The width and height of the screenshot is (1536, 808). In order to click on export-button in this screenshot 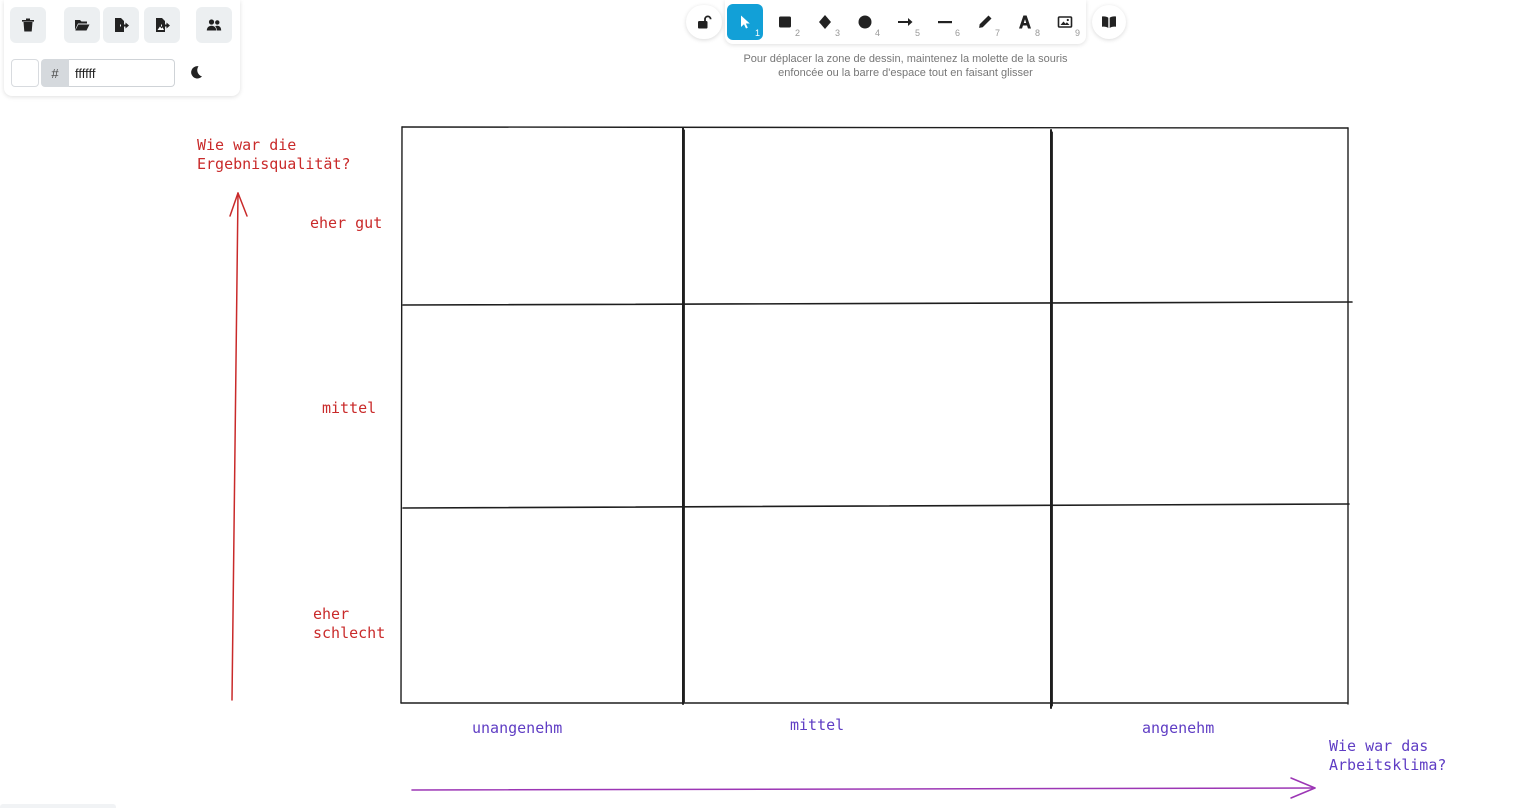, I will do `click(121, 25)`.